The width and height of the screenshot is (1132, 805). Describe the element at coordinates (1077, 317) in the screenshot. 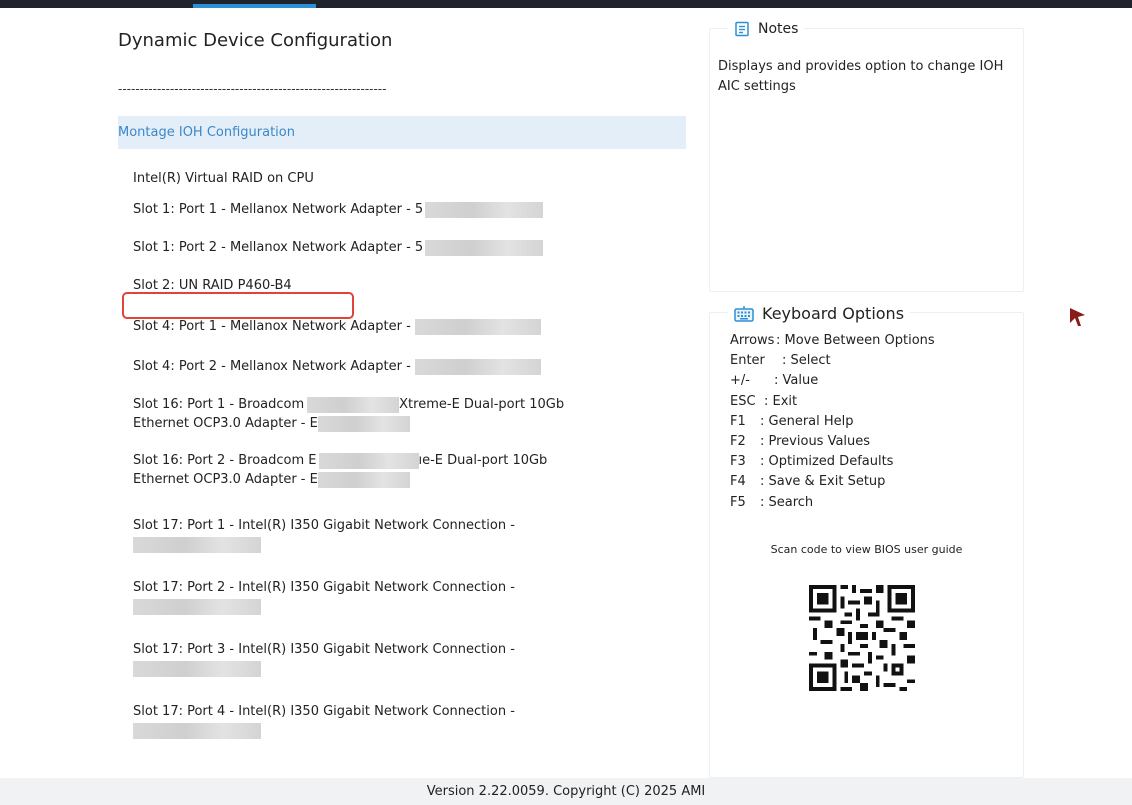

I see `mouse-cursor-icon` at that location.